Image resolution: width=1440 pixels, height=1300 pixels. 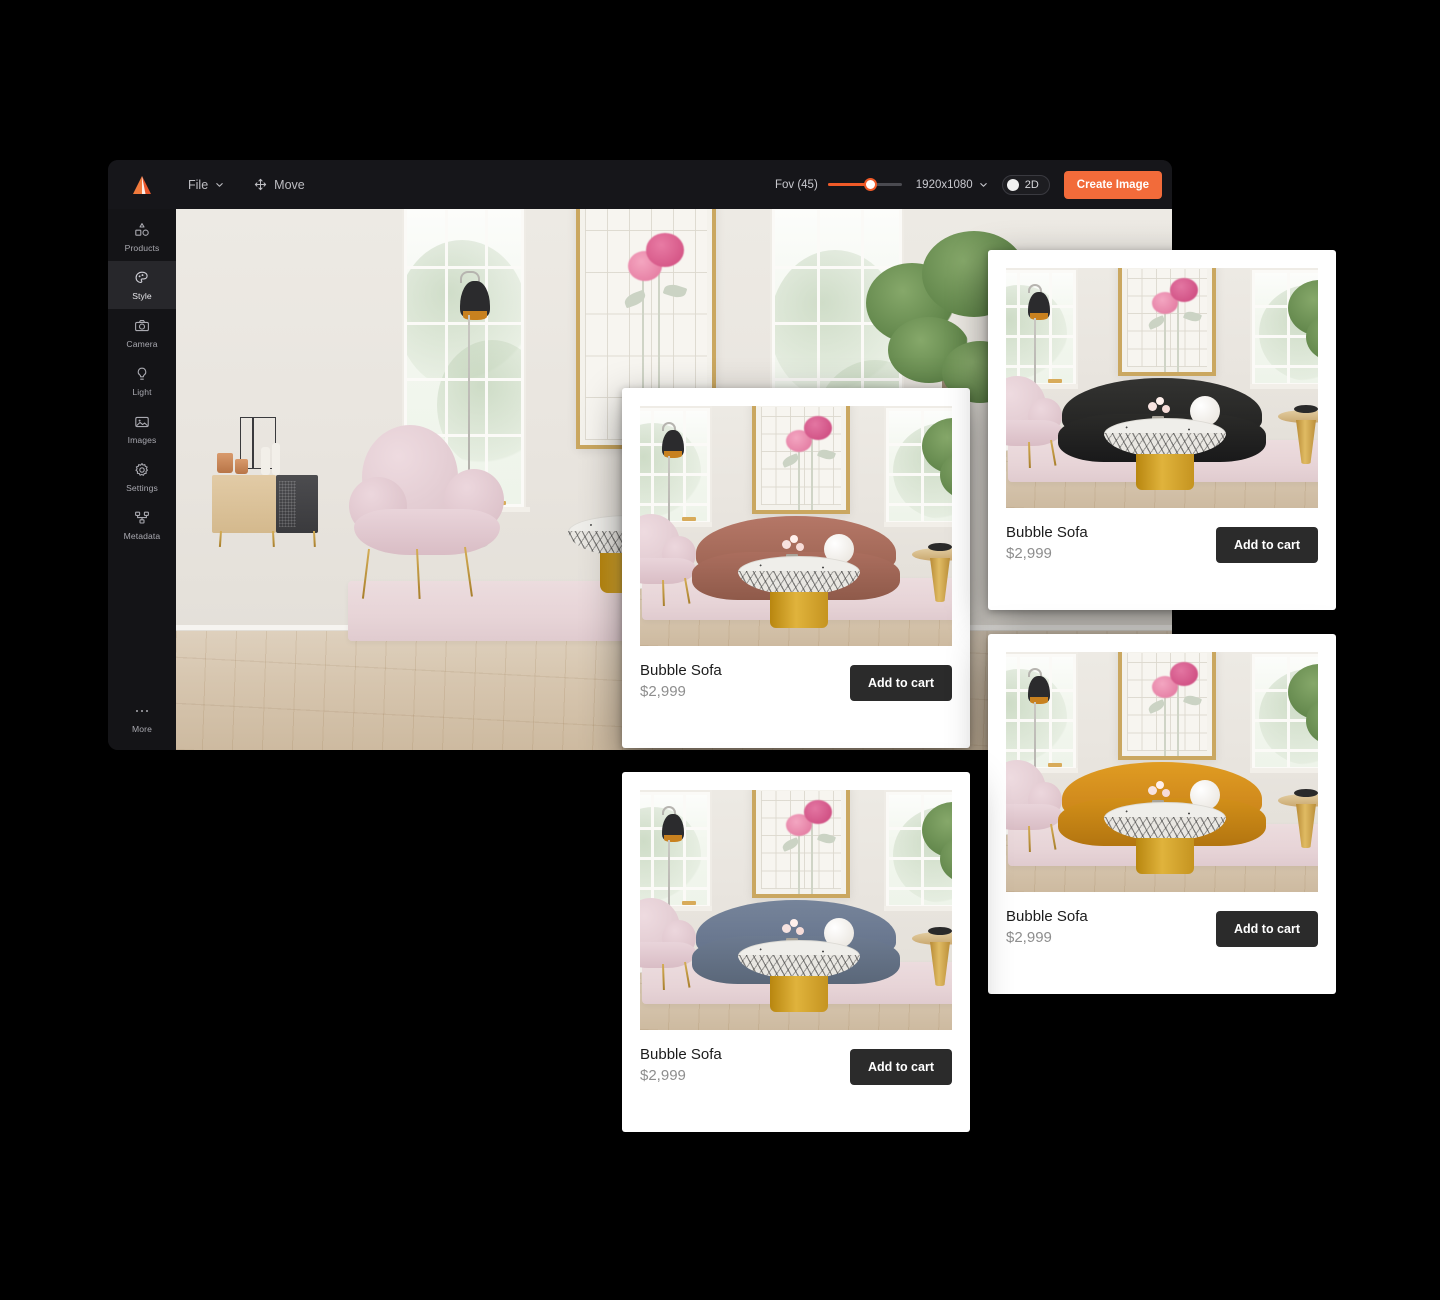 What do you see at coordinates (142, 229) in the screenshot?
I see `shapes-icon` at bounding box center [142, 229].